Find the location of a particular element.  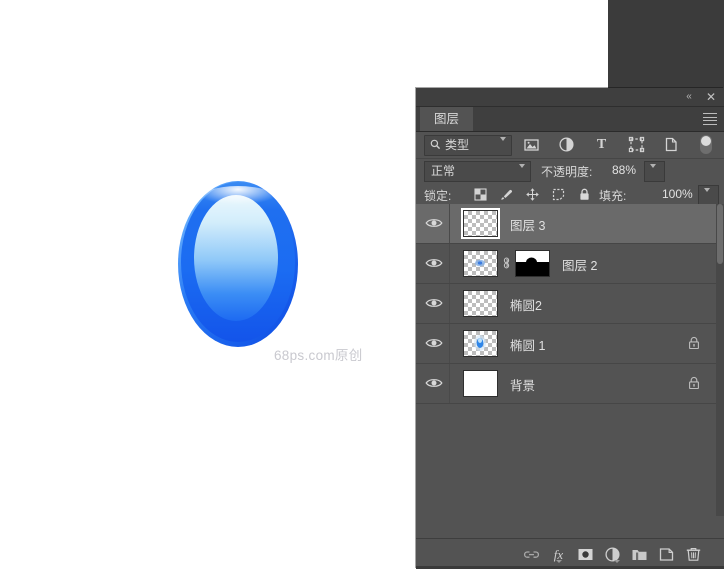

filter-pixel-icon is located at coordinates (531, 144).